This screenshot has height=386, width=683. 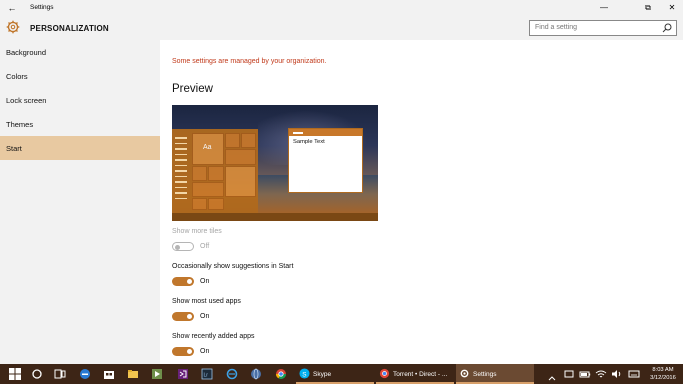 I want to click on preview-tile: Aa, so click(x=208, y=149).